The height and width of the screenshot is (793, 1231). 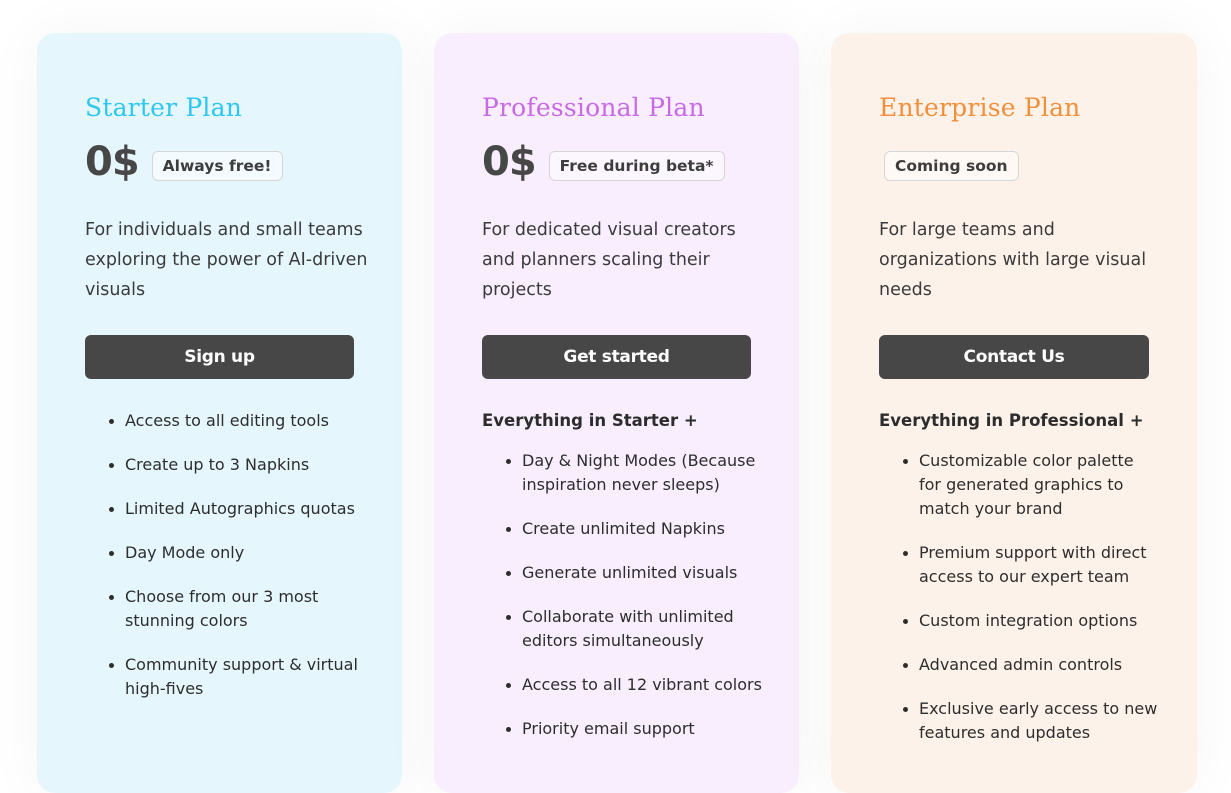 What do you see at coordinates (237, 609) in the screenshot?
I see `feature-item: Choose from our 3 most stunning colors` at bounding box center [237, 609].